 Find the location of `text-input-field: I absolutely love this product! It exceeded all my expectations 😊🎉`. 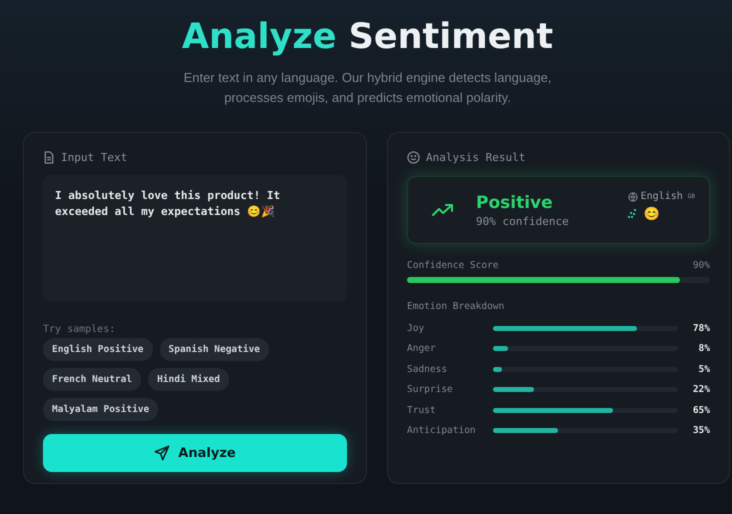

text-input-field: I absolutely love this product! It exceeded all my expectations 😊🎉 is located at coordinates (195, 238).